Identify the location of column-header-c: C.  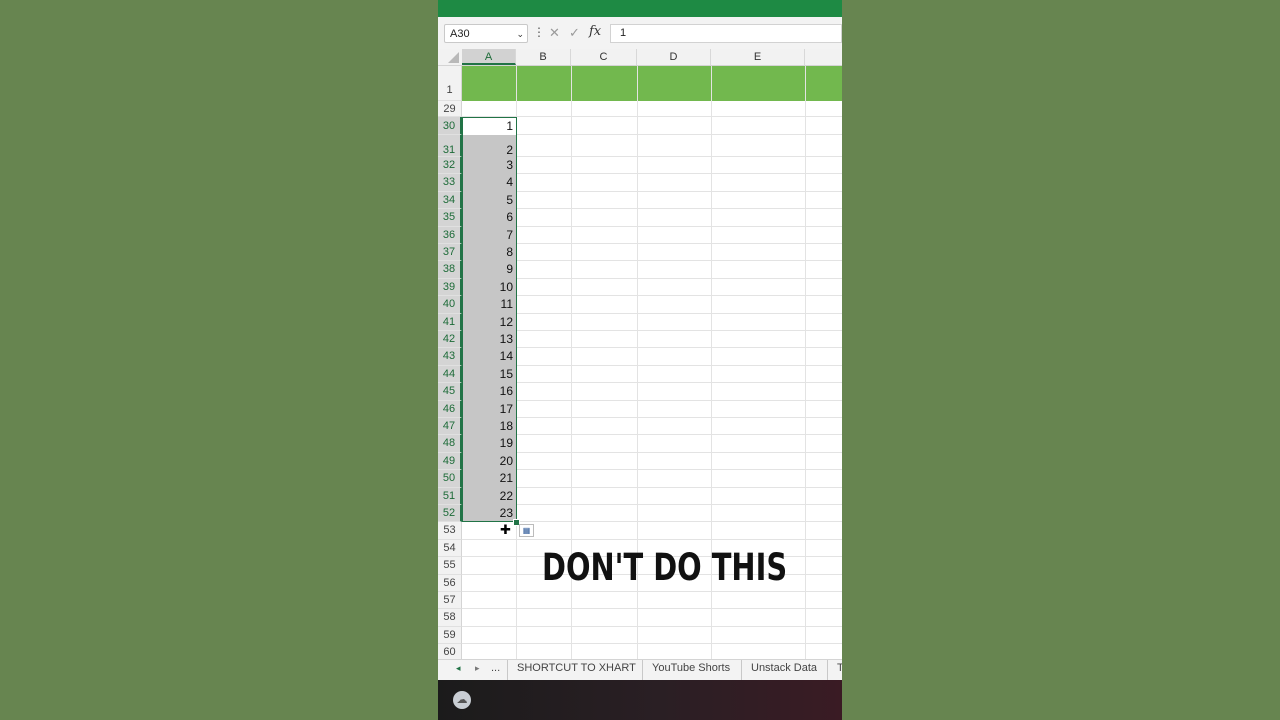
(604, 57).